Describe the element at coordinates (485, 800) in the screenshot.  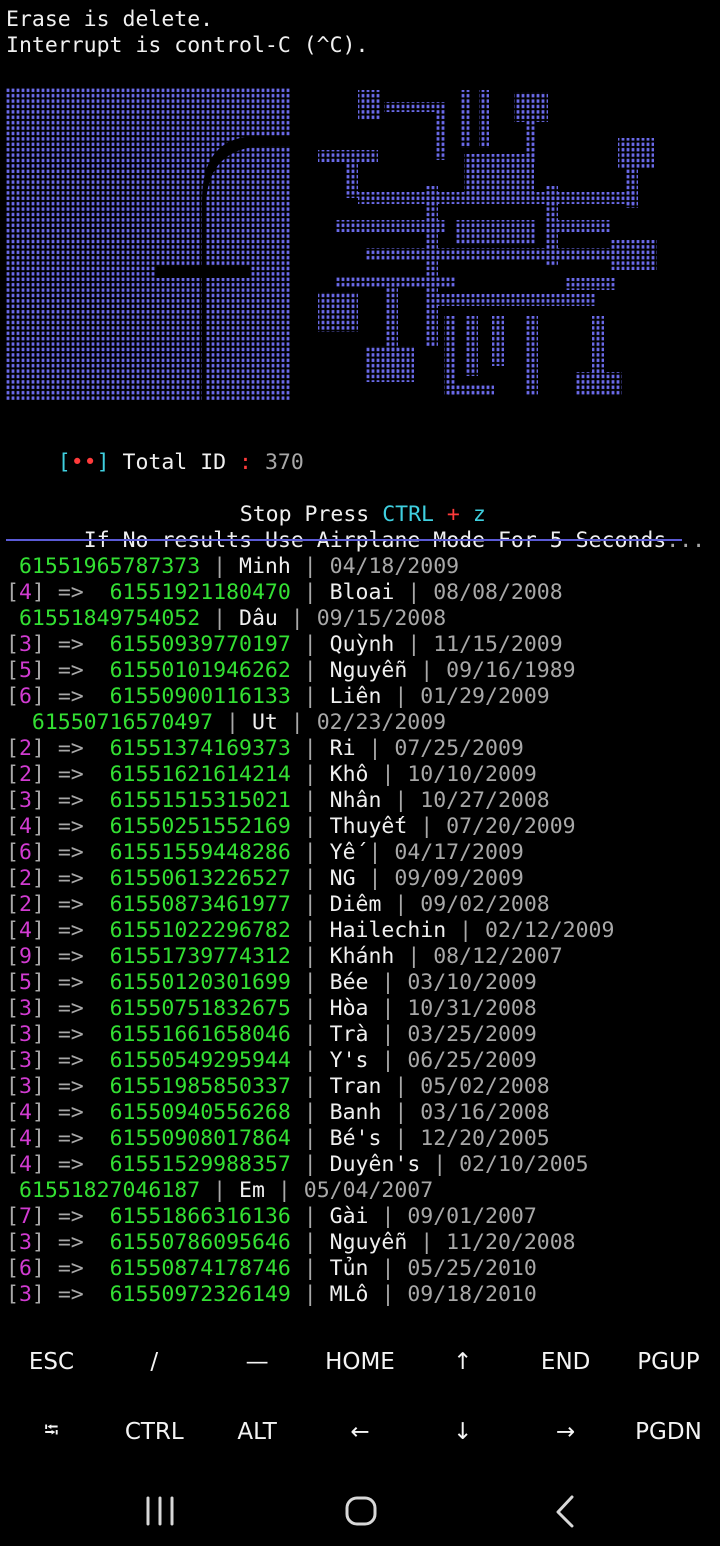
I see `result-date: 10/27/2008` at that location.